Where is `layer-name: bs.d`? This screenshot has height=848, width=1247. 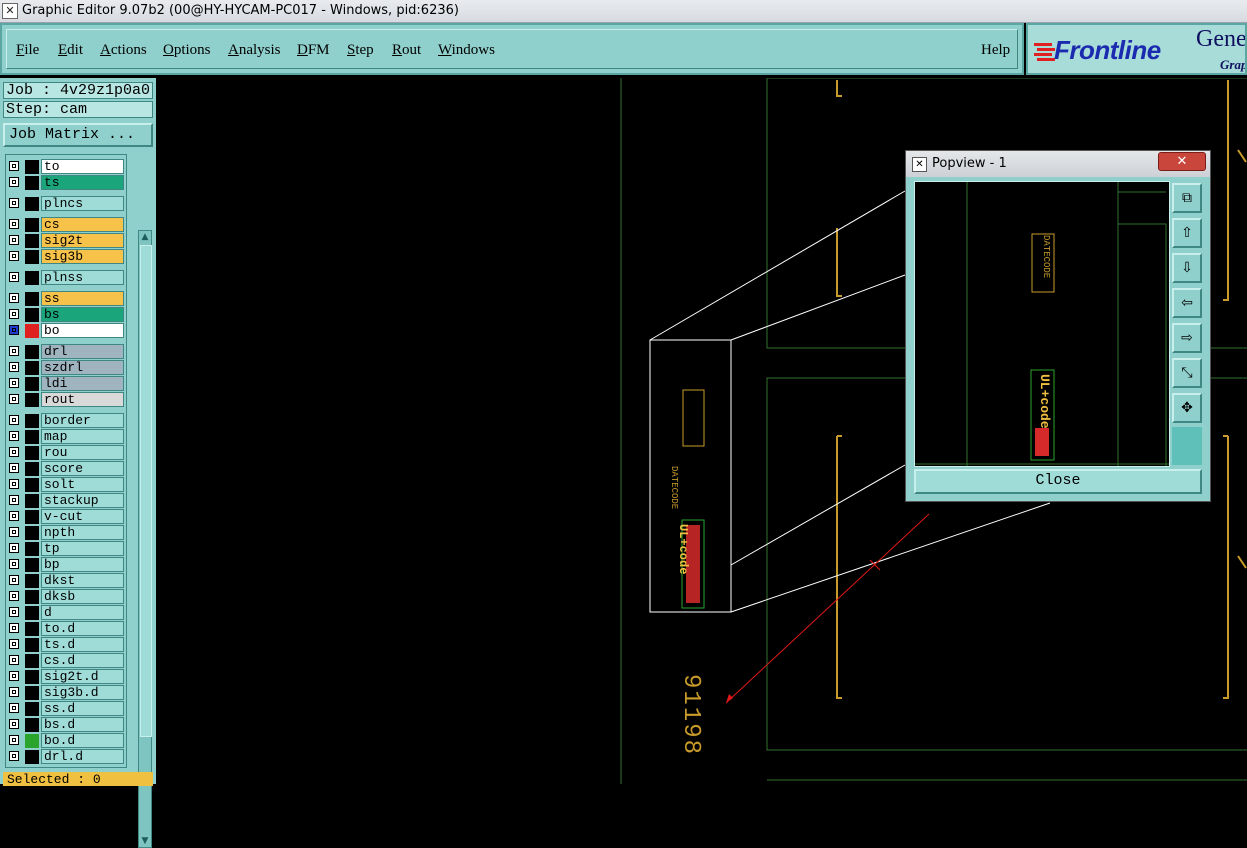
layer-name: bs.d is located at coordinates (82, 724).